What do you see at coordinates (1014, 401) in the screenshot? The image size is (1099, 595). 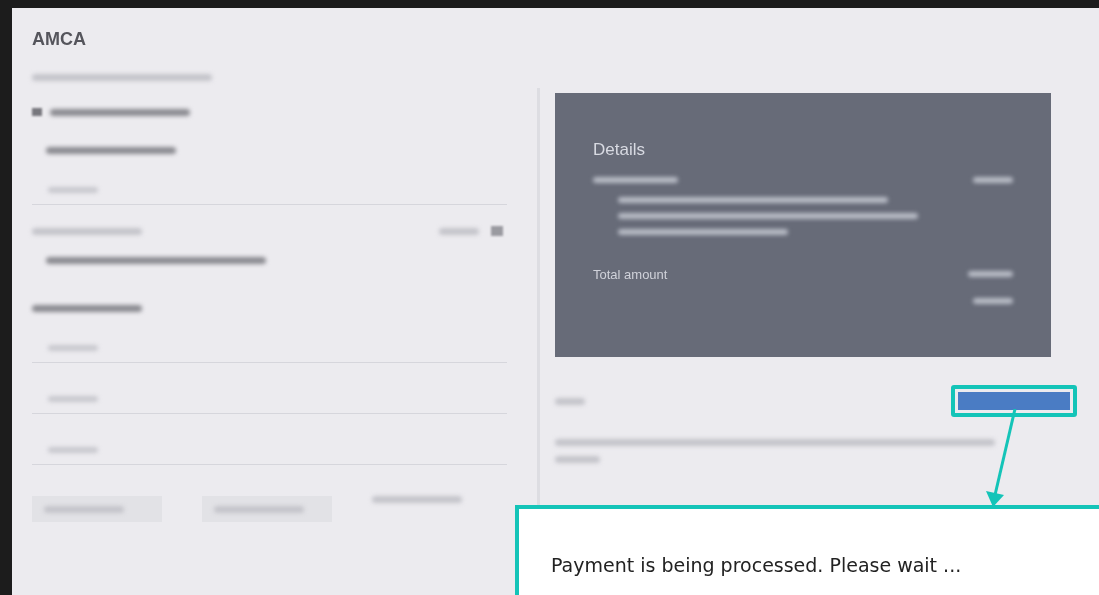 I see `pay-button` at bounding box center [1014, 401].